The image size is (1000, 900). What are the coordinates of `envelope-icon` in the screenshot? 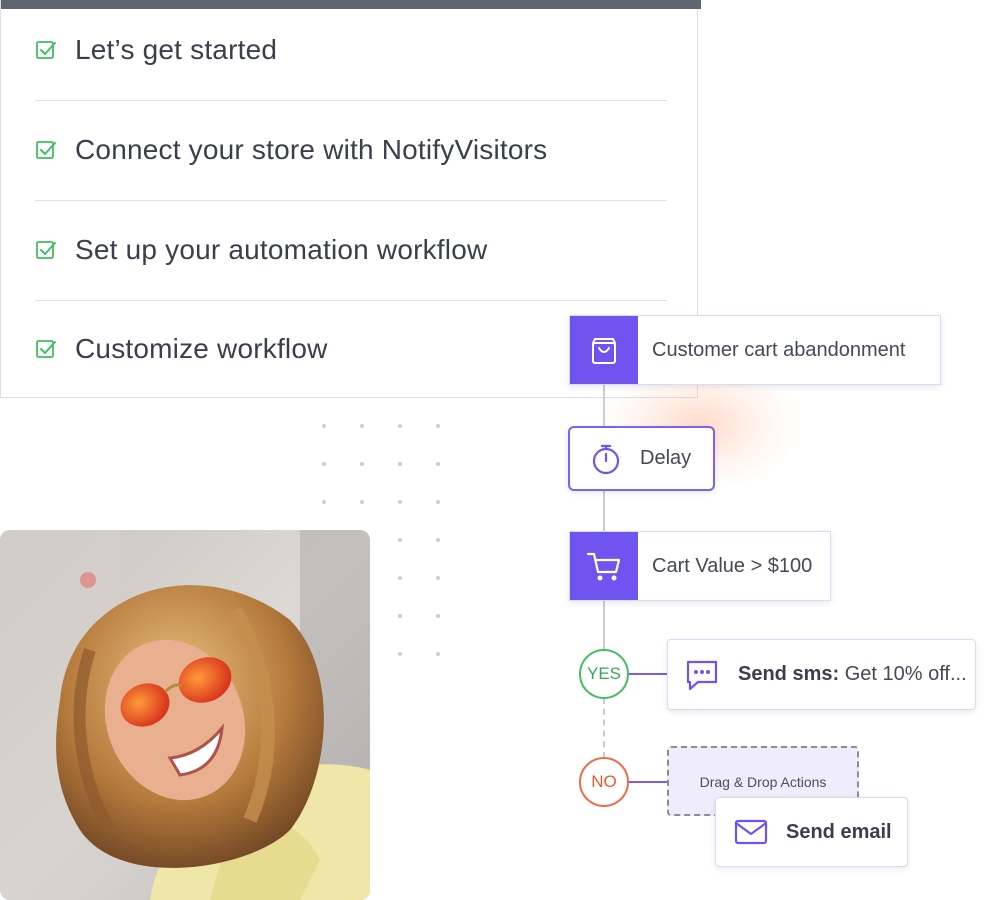 It's located at (751, 832).